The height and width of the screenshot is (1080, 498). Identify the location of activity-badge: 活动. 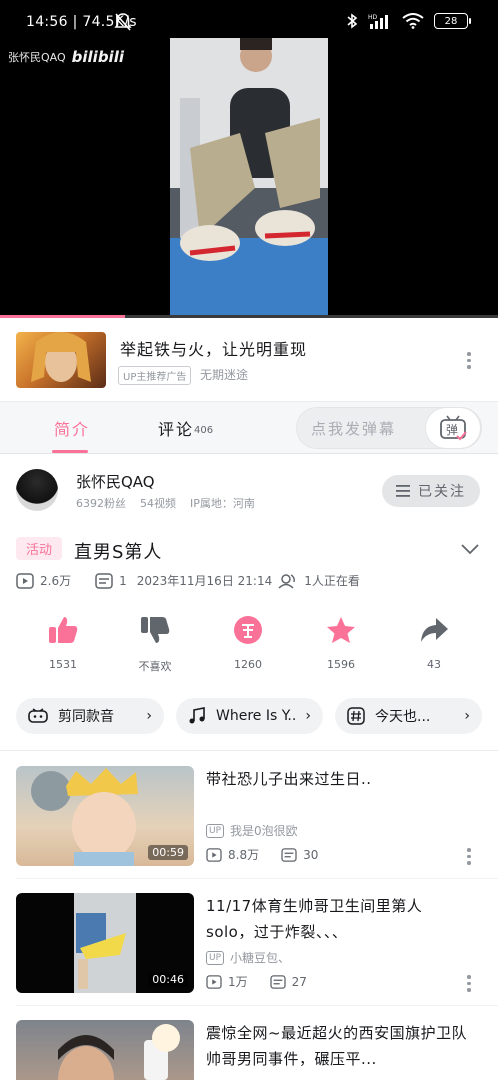
(39, 548).